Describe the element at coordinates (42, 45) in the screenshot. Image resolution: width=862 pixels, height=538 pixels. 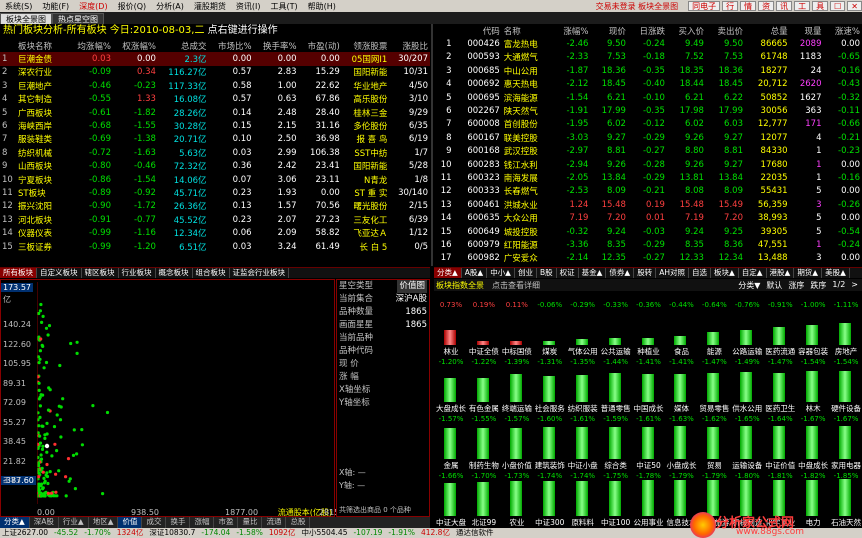
I see `column-header: 板块名称` at that location.